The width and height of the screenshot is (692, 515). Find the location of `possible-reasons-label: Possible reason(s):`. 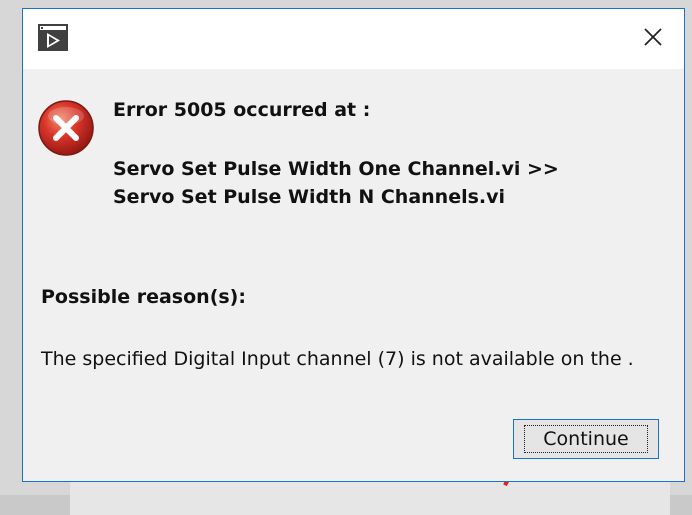

possible-reasons-label: Possible reason(s): is located at coordinates (143, 297).